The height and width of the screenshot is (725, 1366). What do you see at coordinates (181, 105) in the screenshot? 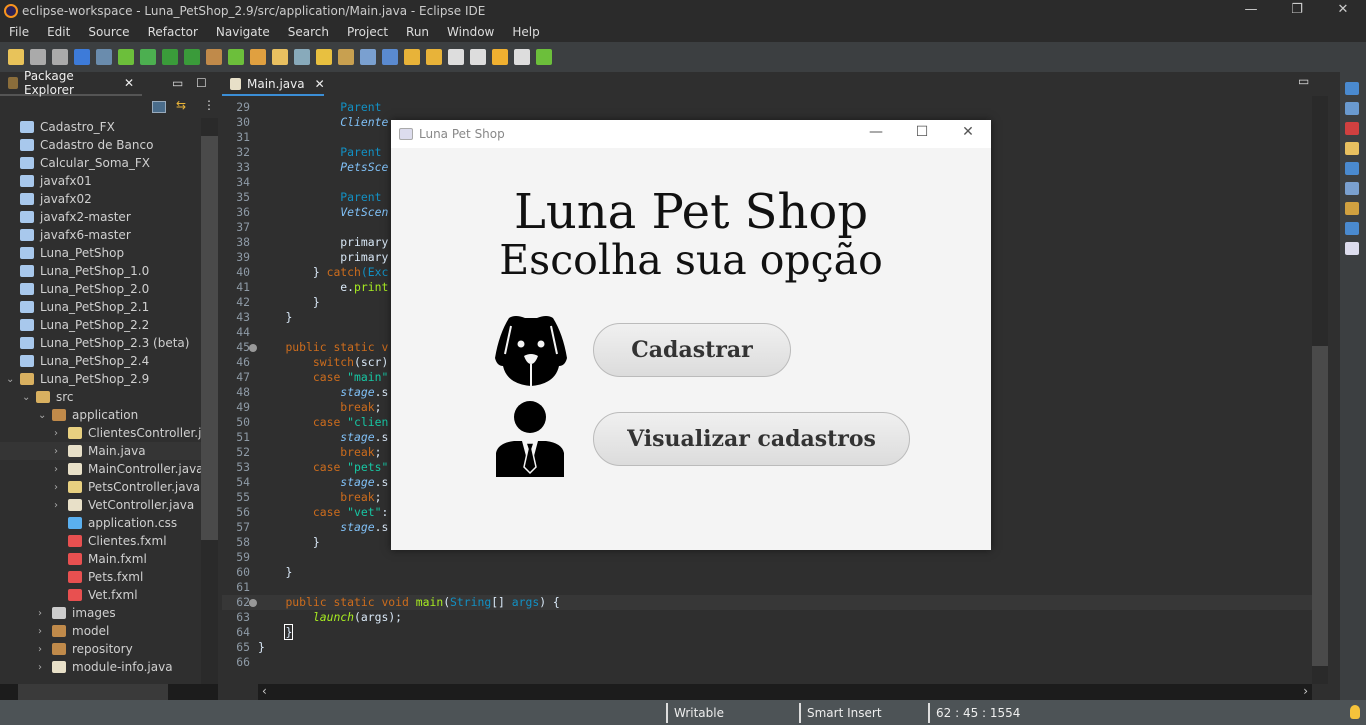
I see `link-with-editor-button: ⇆` at bounding box center [181, 105].